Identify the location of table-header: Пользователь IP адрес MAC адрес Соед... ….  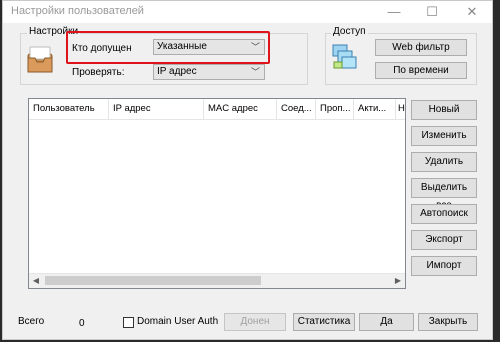
(217, 109).